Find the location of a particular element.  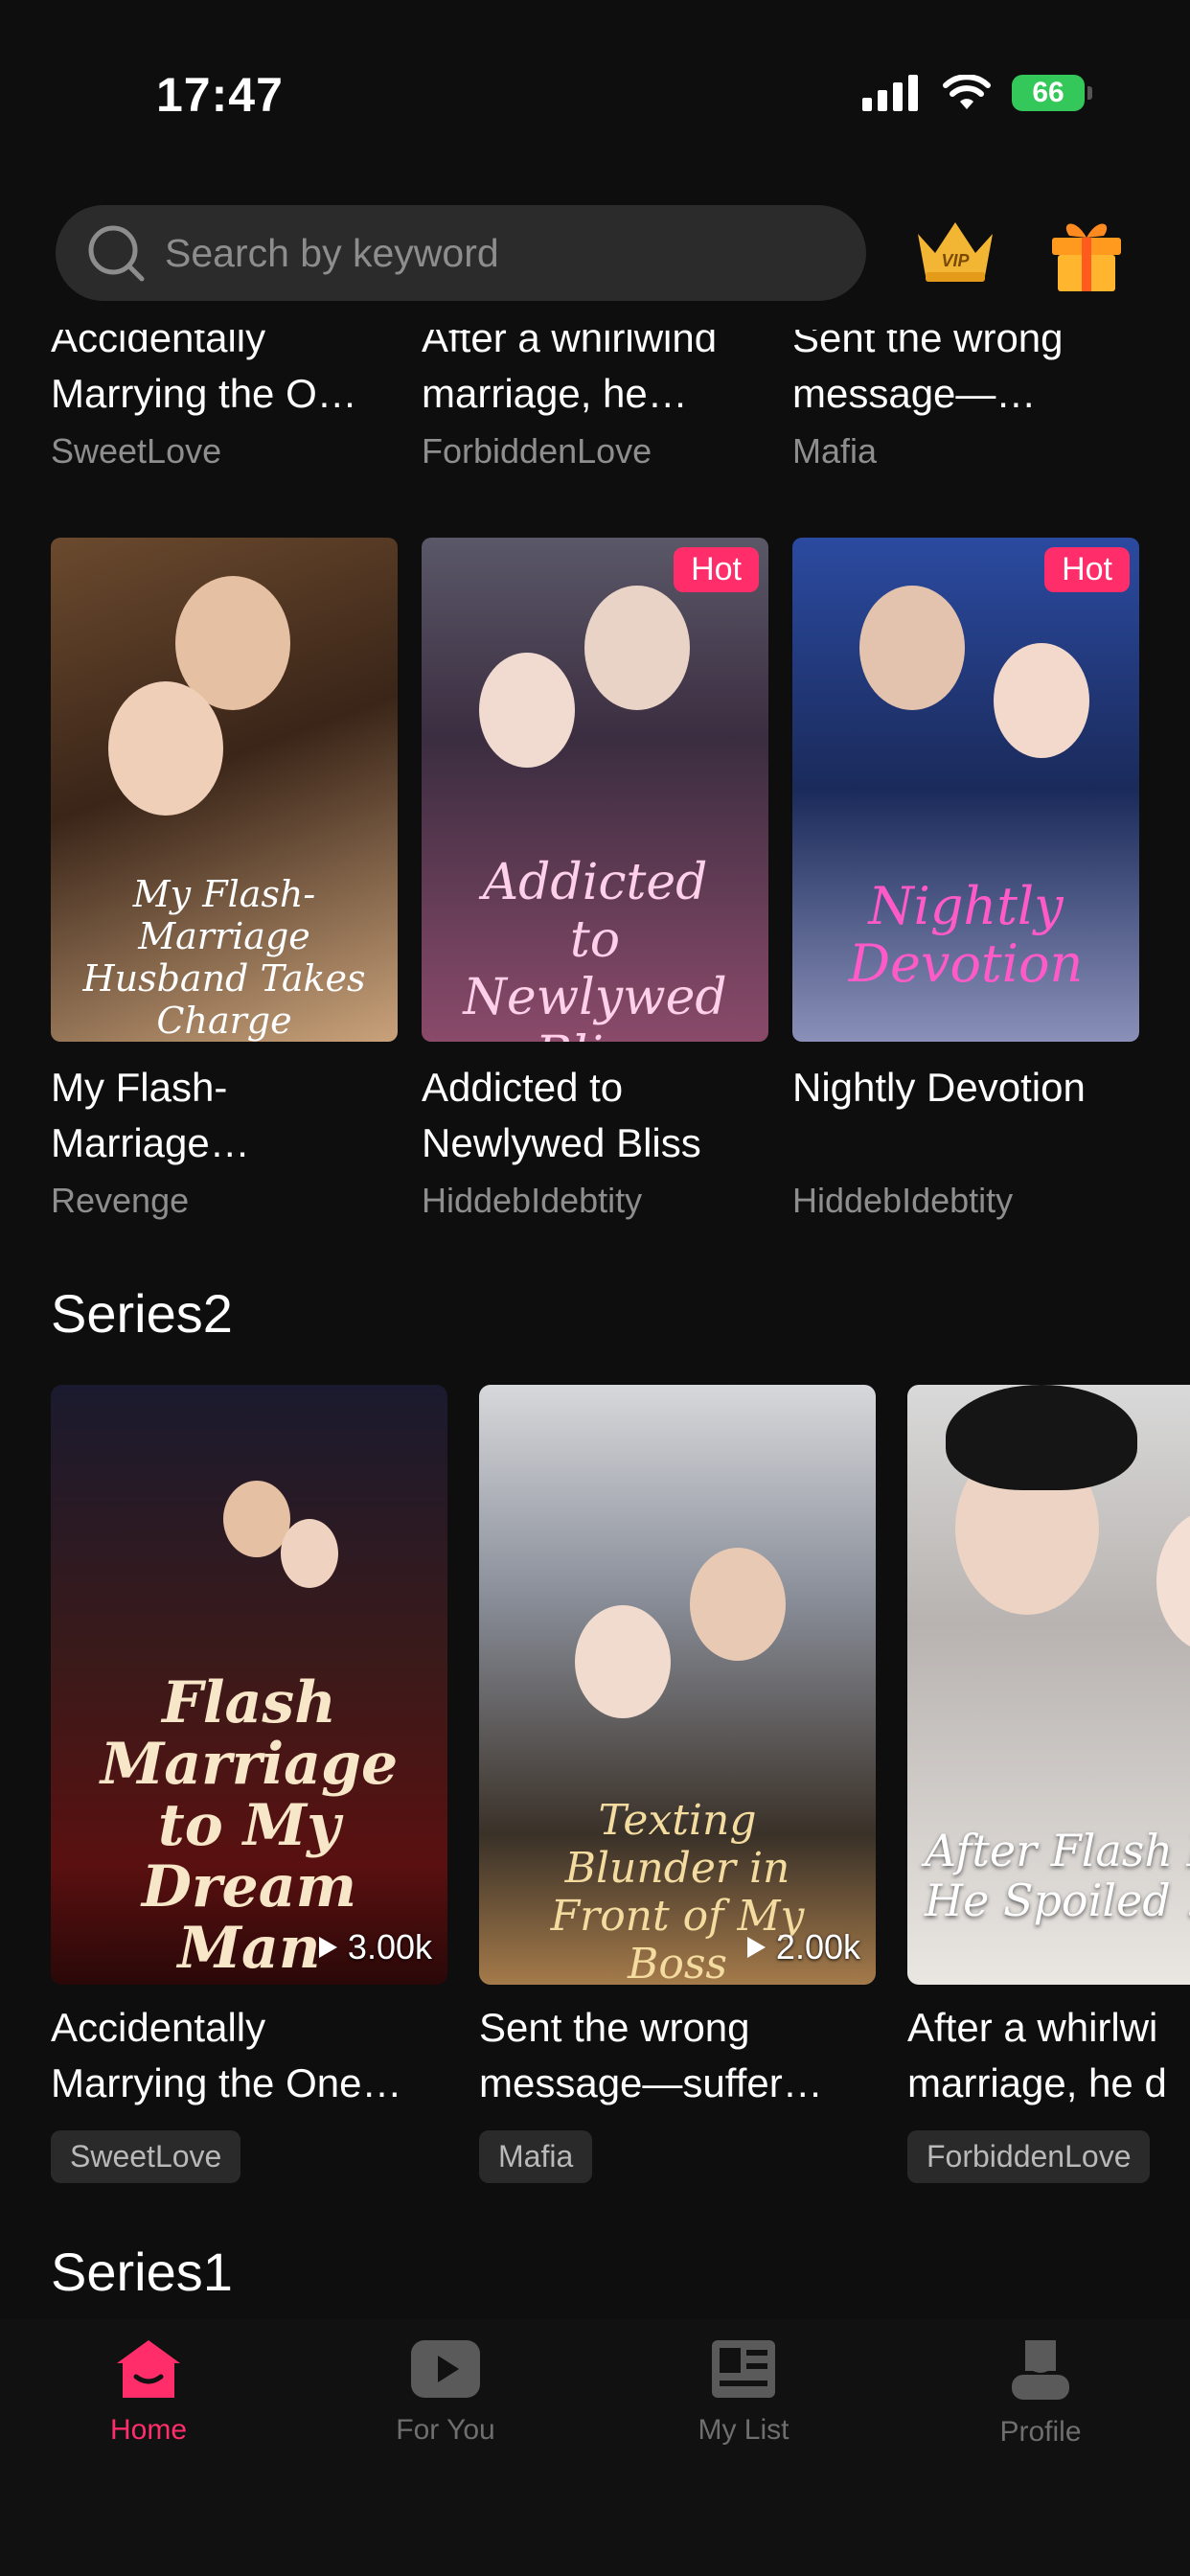

svg-text: VIP is located at coordinates (956, 260).